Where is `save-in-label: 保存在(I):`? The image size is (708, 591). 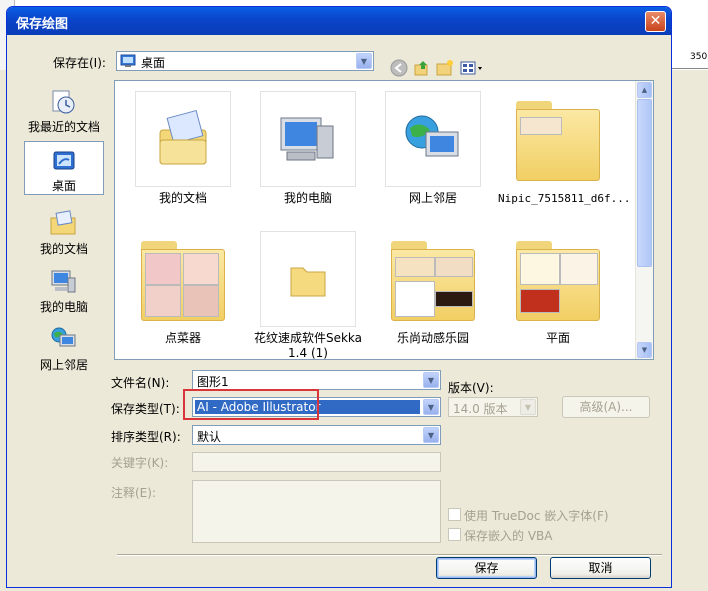
save-in-label: 保存在(I): is located at coordinates (79, 63).